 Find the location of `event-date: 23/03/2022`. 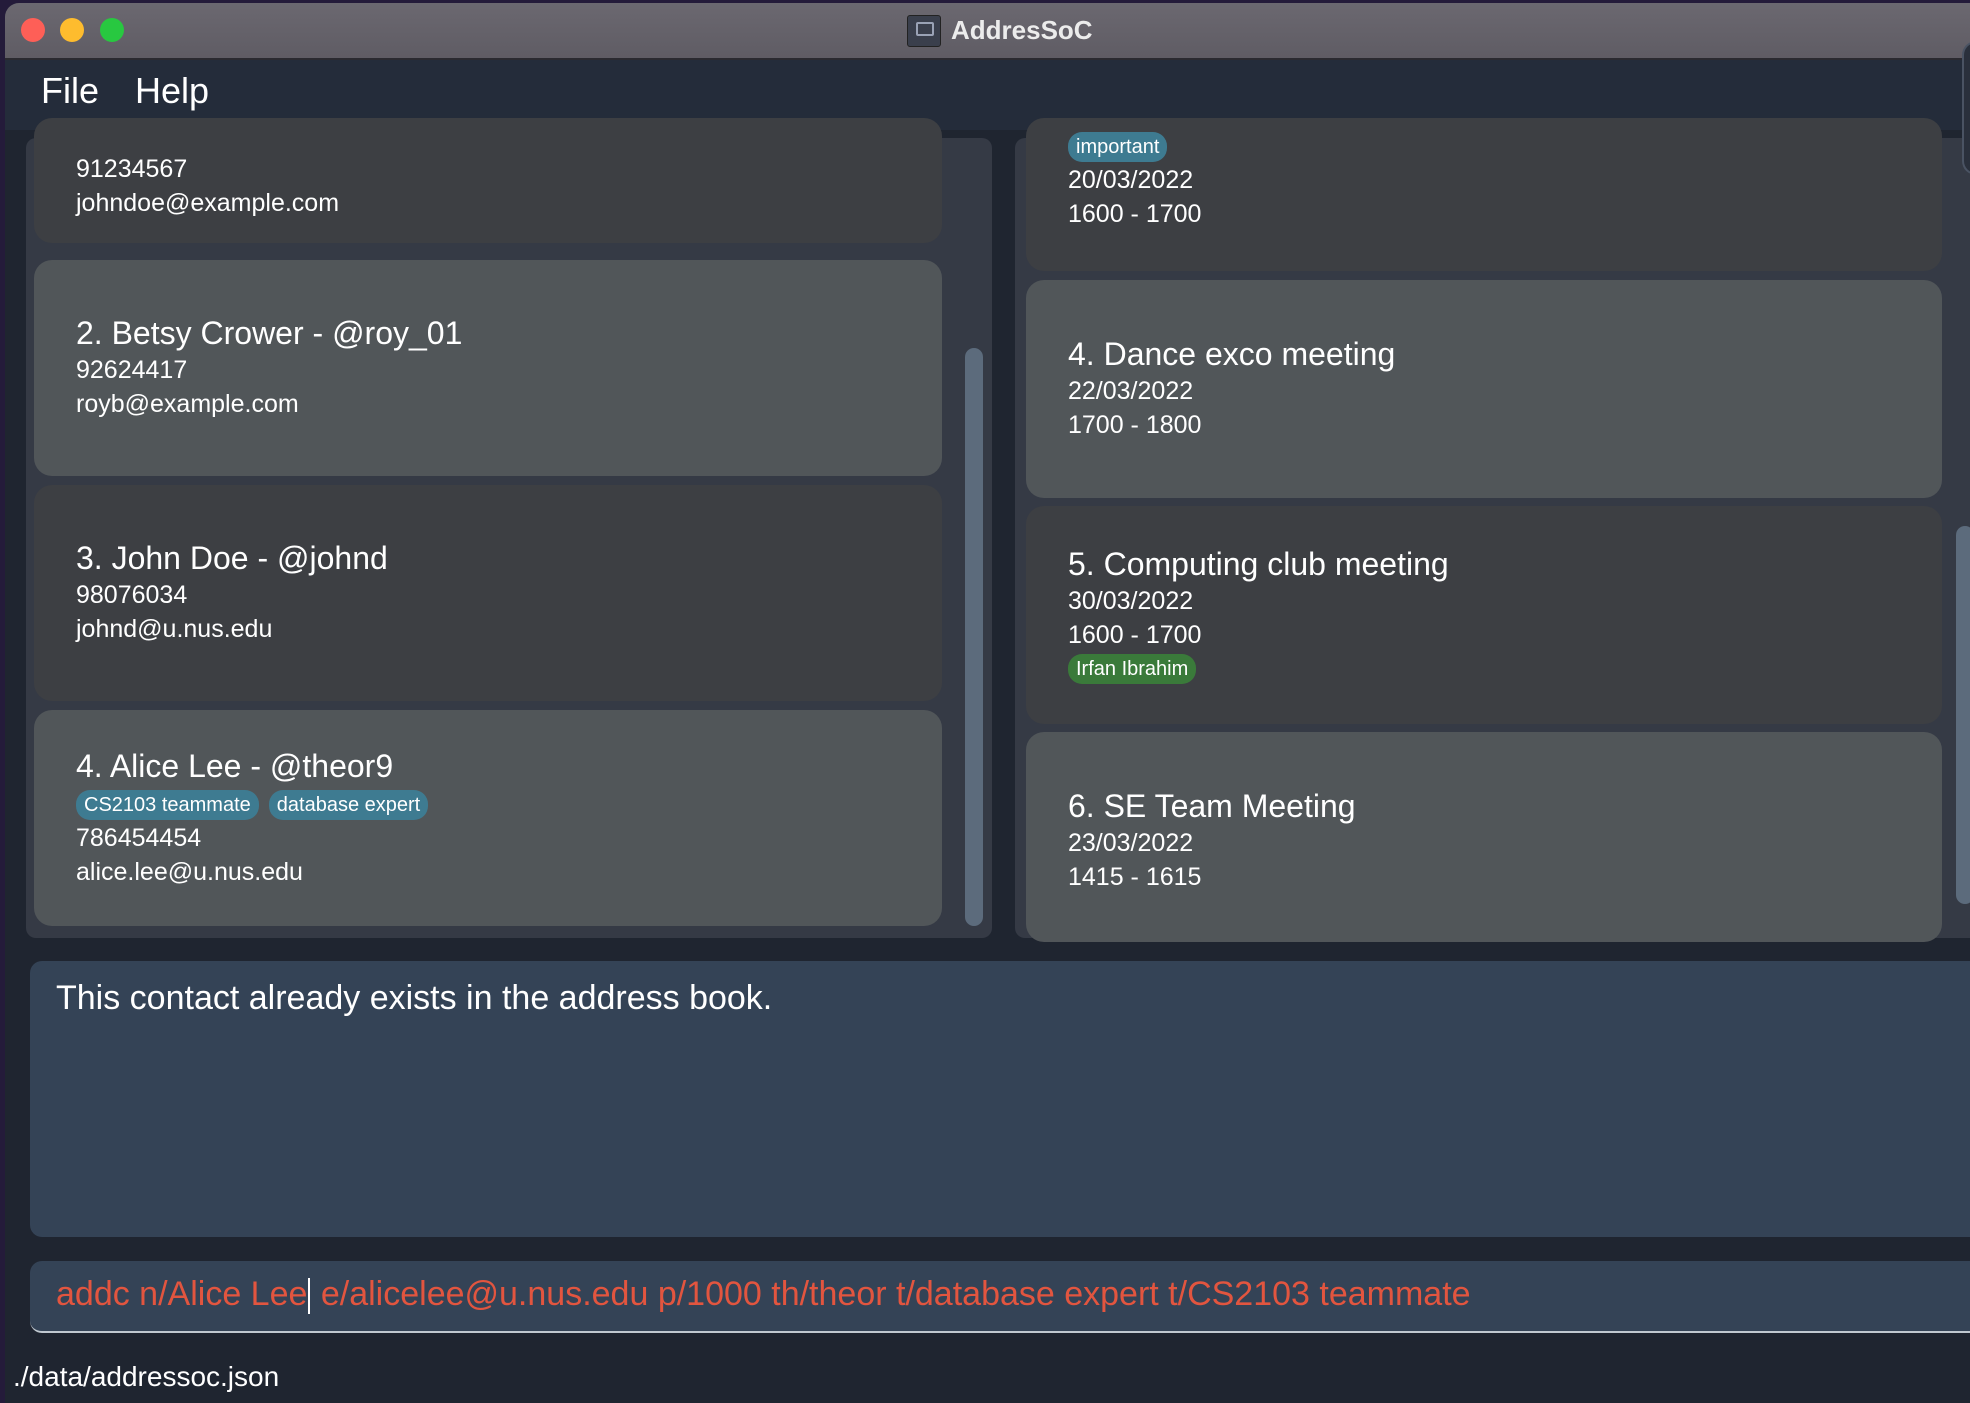

event-date: 23/03/2022 is located at coordinates (1131, 843).